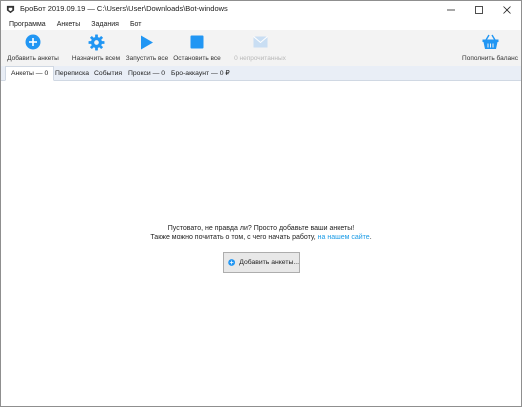 Image resolution: width=522 pixels, height=407 pixels. I want to click on minimize-button, so click(451, 9).